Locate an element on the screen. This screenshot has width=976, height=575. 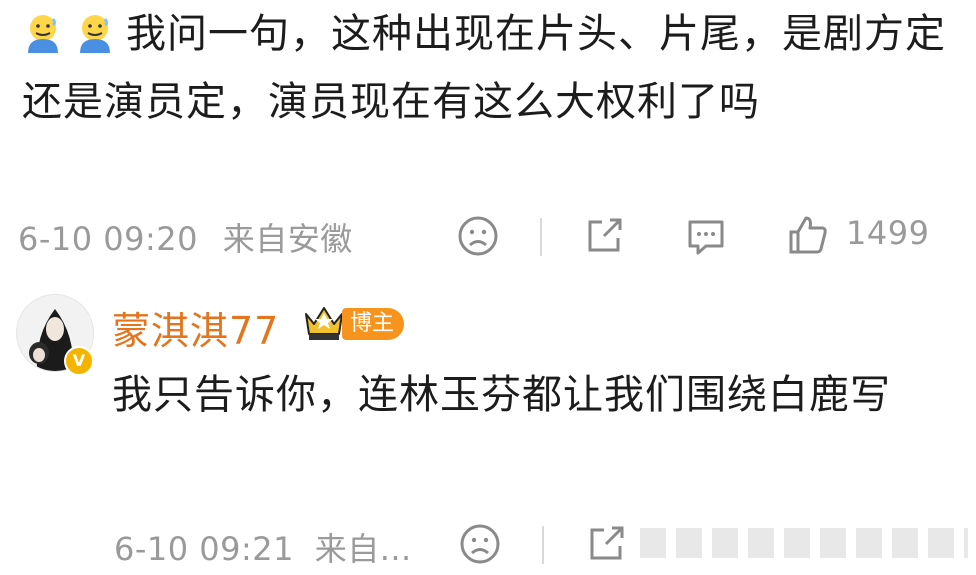
cut-off-icons-strip is located at coordinates (804, 543).